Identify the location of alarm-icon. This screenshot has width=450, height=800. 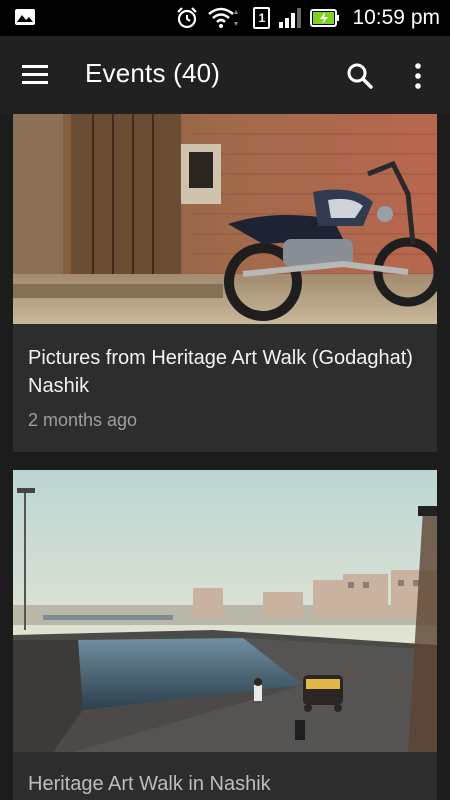
(187, 18).